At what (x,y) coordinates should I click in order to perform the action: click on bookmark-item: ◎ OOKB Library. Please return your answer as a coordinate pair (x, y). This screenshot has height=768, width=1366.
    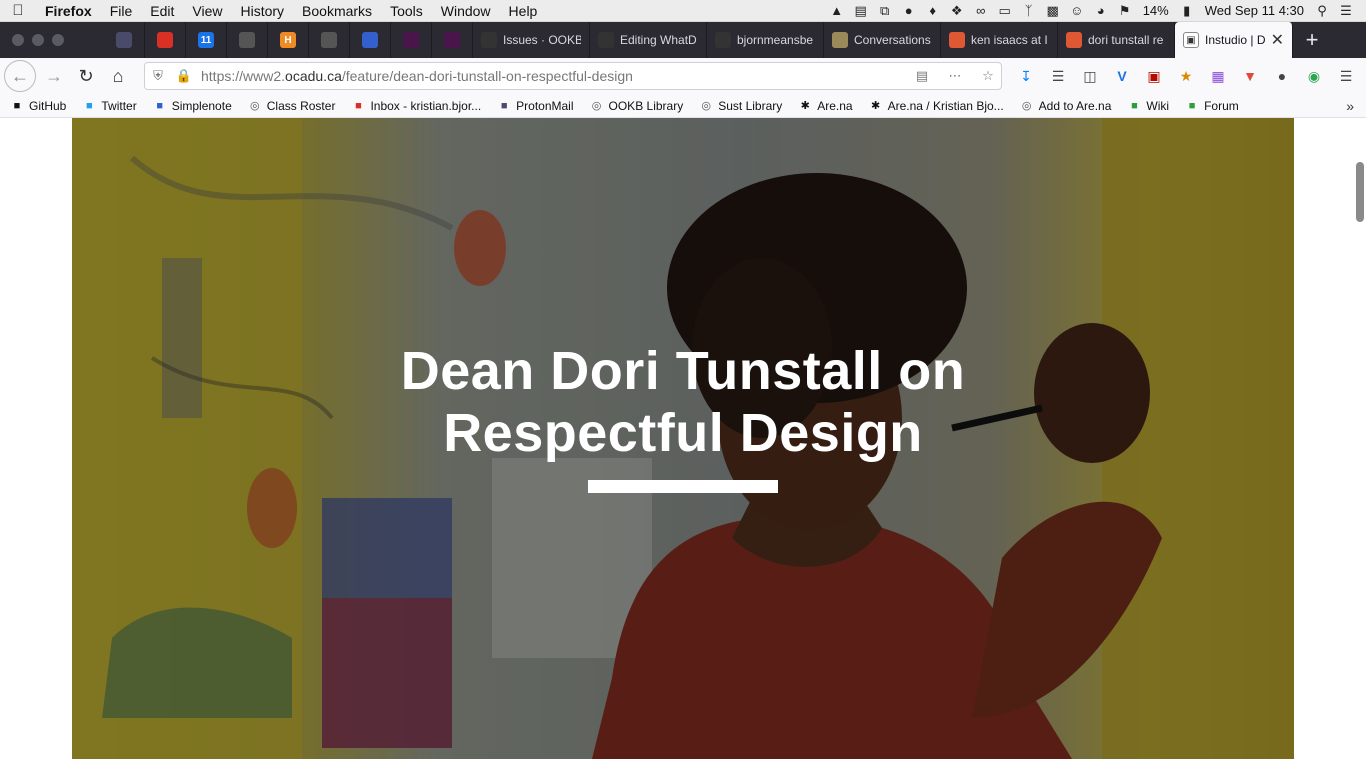
    Looking at the image, I should click on (637, 106).